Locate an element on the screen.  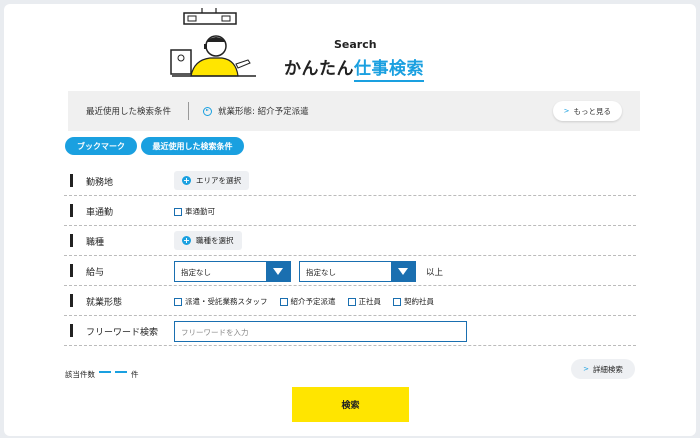
salary-min-select: 指定なし is located at coordinates (232, 271).